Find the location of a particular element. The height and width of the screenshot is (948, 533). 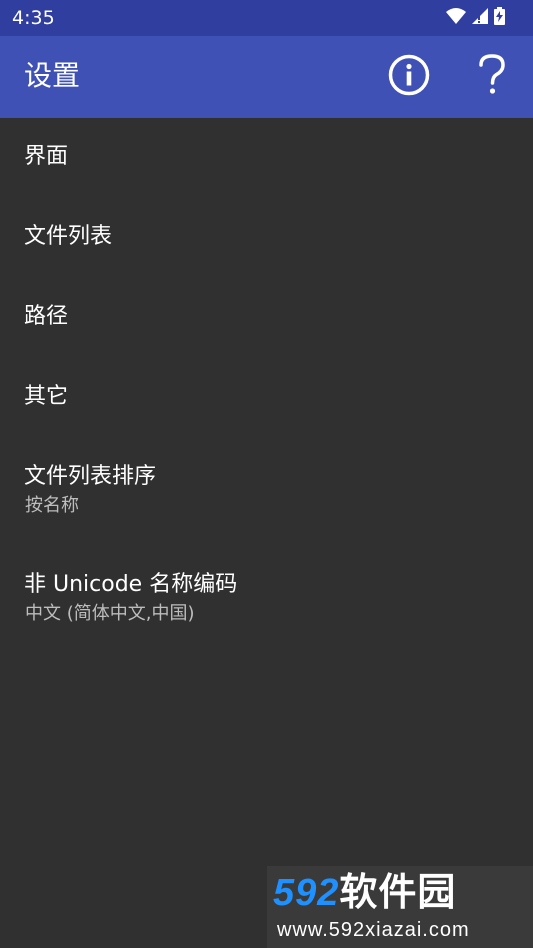

pref-title: 文件列表排序 is located at coordinates (90, 476).